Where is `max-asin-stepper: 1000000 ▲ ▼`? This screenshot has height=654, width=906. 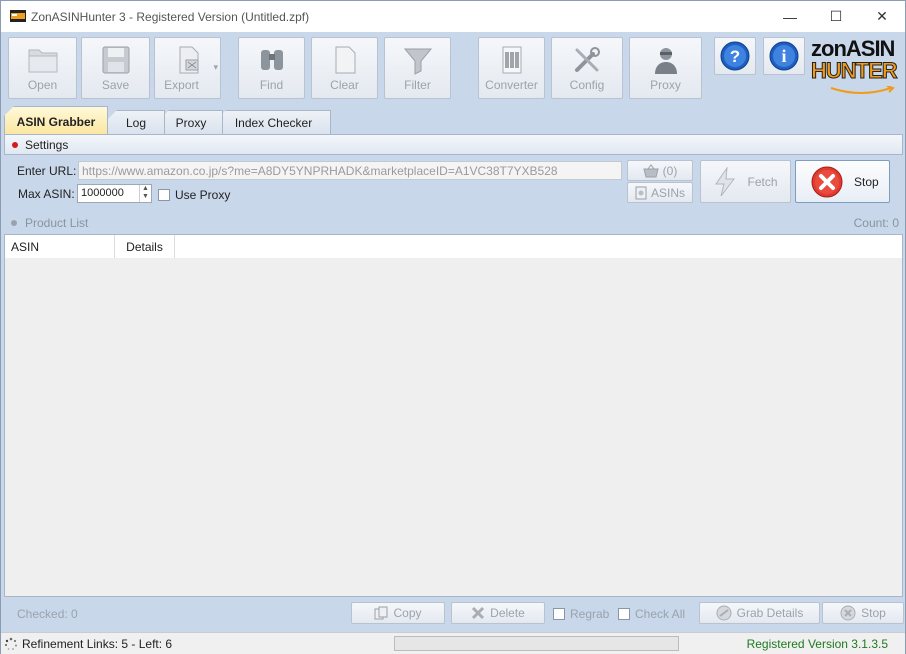 max-asin-stepper: 1000000 ▲ ▼ is located at coordinates (114, 193).